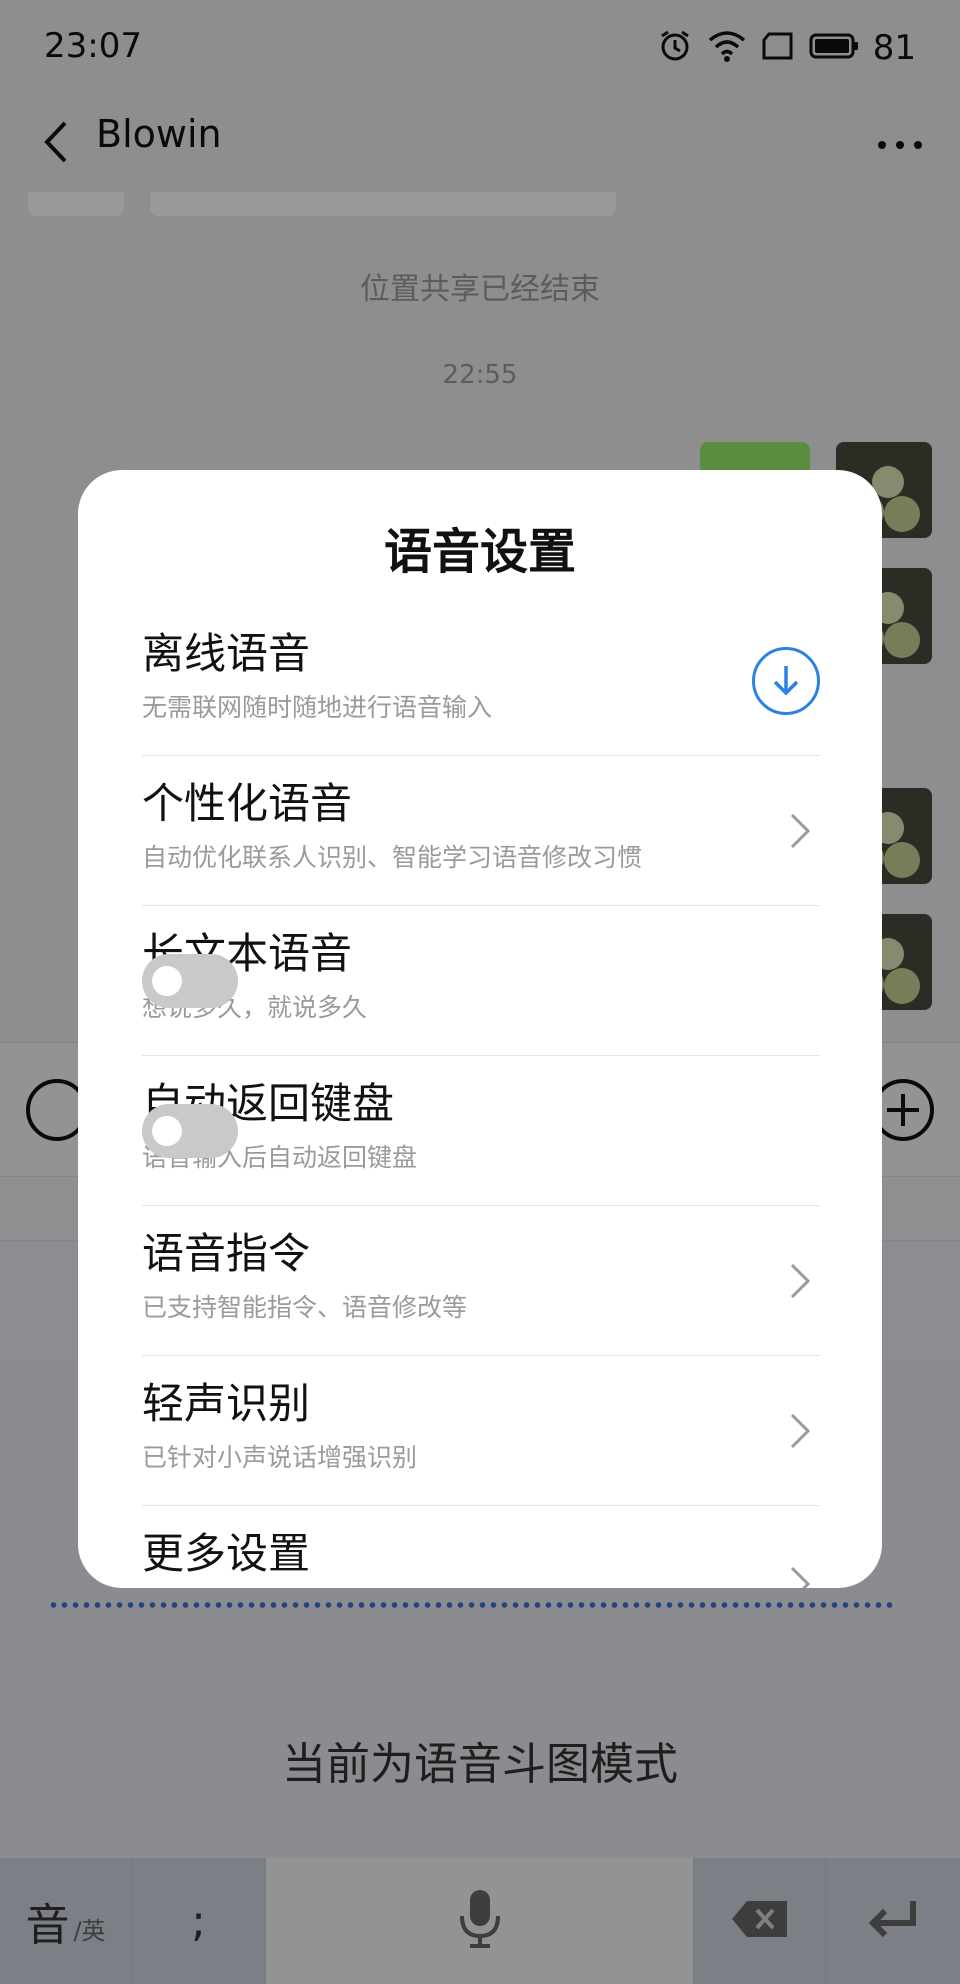 The image size is (960, 1984). I want to click on setting-voice-commands: 语音指令 已支持智能指令、语音修改等, so click(481, 1281).